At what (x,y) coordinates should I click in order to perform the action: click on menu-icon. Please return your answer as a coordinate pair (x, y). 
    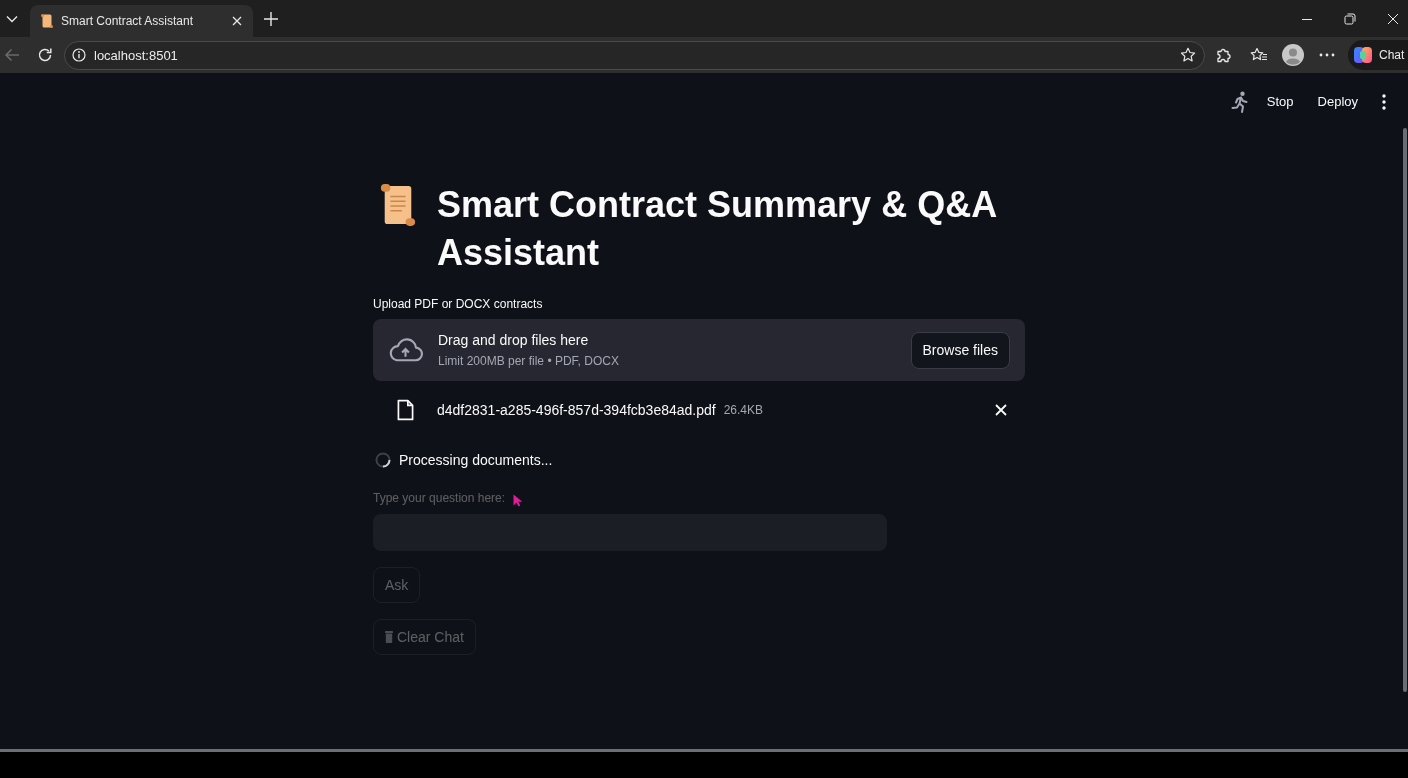
    Looking at the image, I should click on (1384, 101).